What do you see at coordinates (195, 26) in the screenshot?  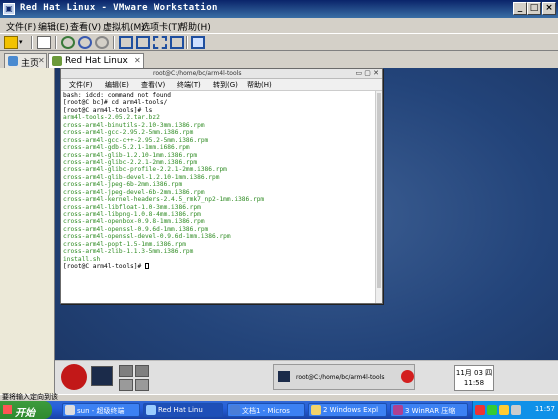 I see `menu-help: 帮助(H)` at bounding box center [195, 26].